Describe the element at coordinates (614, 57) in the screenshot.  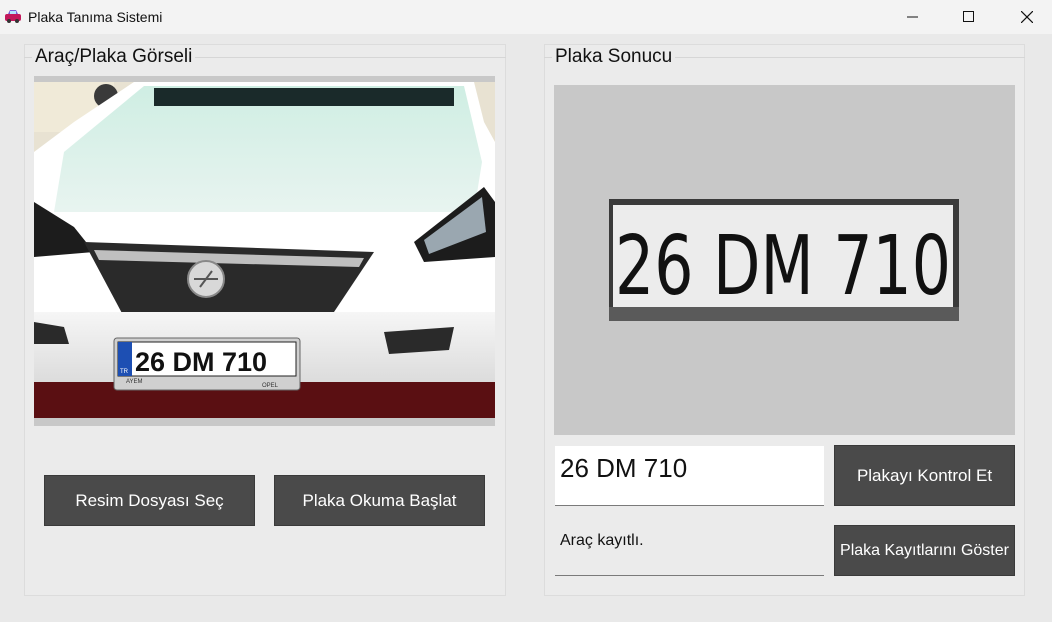
I see `right-panel-title: Plaka Sonucu` at that location.